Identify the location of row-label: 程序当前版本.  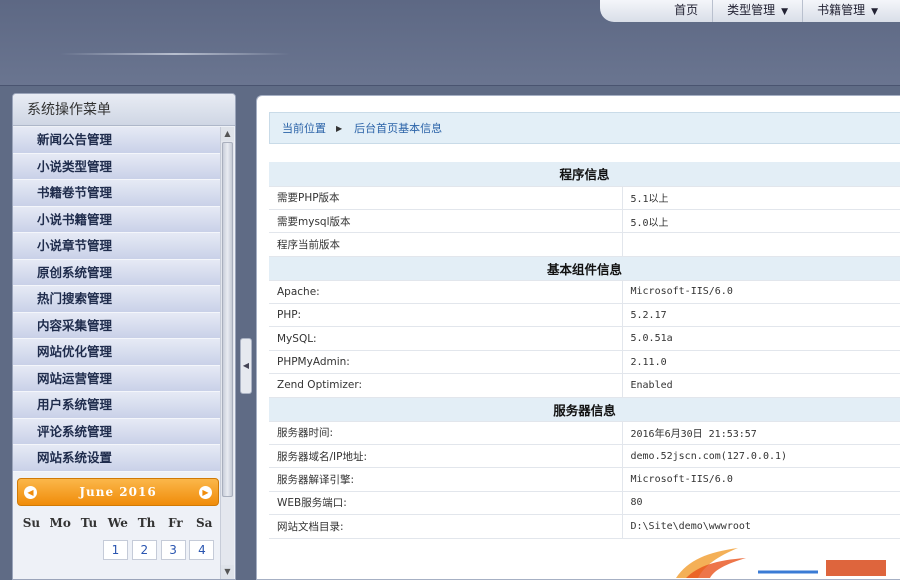
(445, 244).